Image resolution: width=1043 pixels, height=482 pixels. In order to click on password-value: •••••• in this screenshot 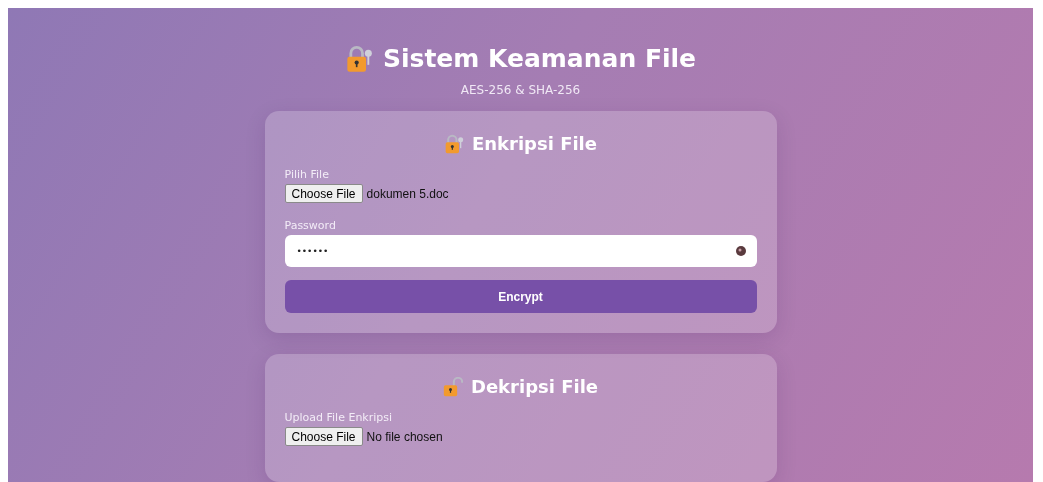, I will do `click(312, 251)`.